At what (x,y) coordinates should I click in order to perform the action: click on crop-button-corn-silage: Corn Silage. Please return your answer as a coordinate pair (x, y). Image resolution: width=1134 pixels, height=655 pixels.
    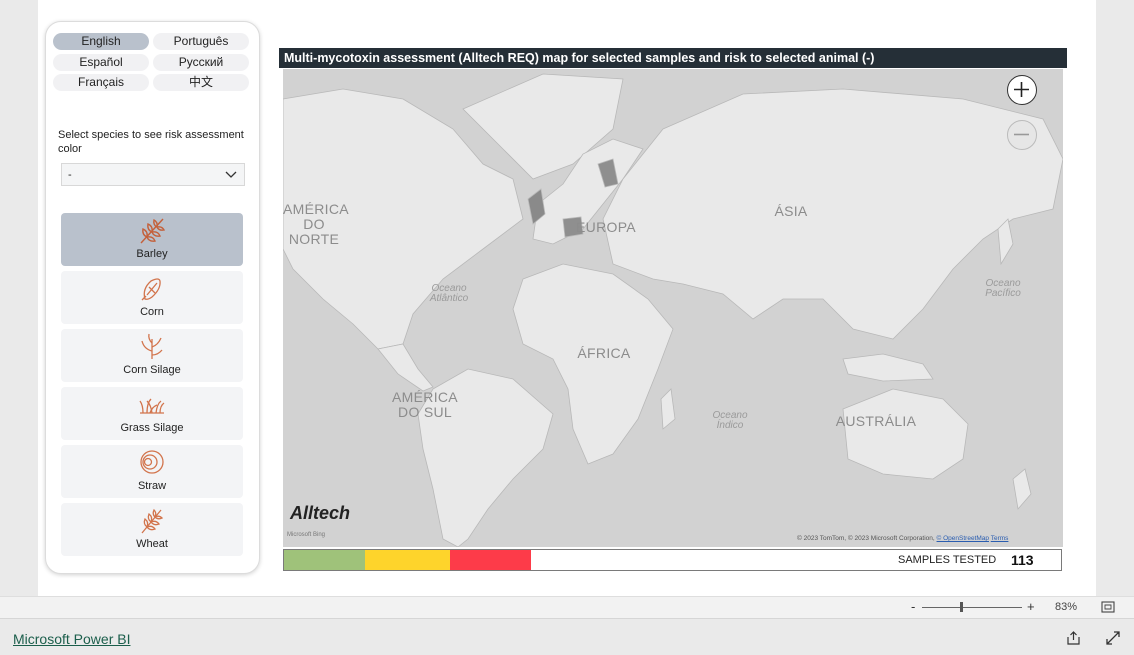
    Looking at the image, I should click on (152, 355).